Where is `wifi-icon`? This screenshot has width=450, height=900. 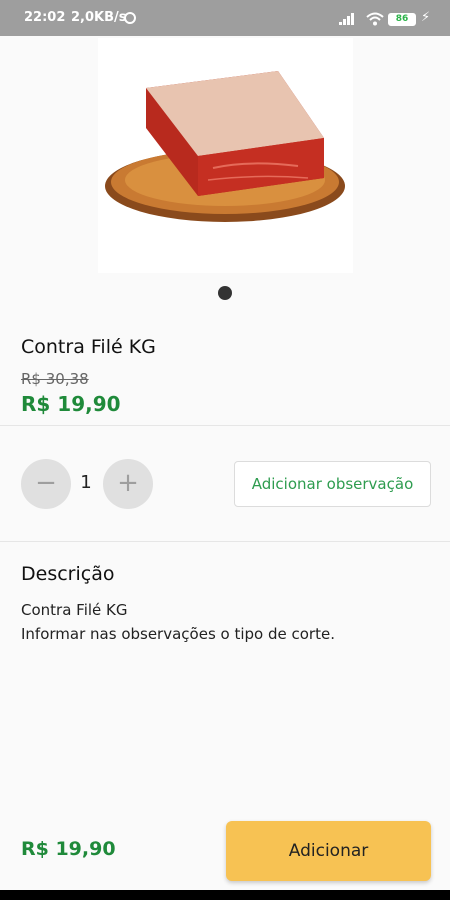
wifi-icon is located at coordinates (375, 19).